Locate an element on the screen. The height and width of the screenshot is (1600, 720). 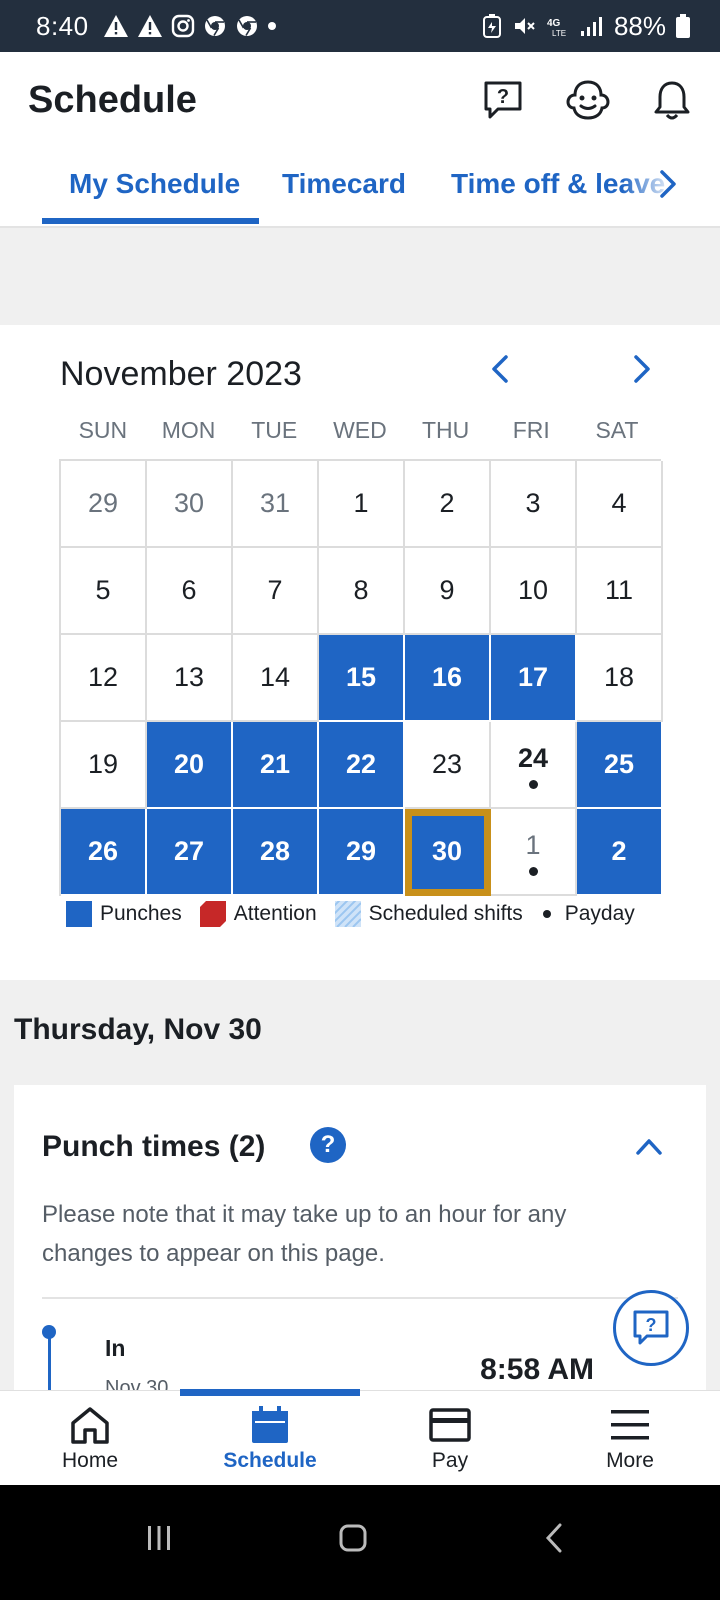
calendar-day-number: 27 is located at coordinates (189, 851).